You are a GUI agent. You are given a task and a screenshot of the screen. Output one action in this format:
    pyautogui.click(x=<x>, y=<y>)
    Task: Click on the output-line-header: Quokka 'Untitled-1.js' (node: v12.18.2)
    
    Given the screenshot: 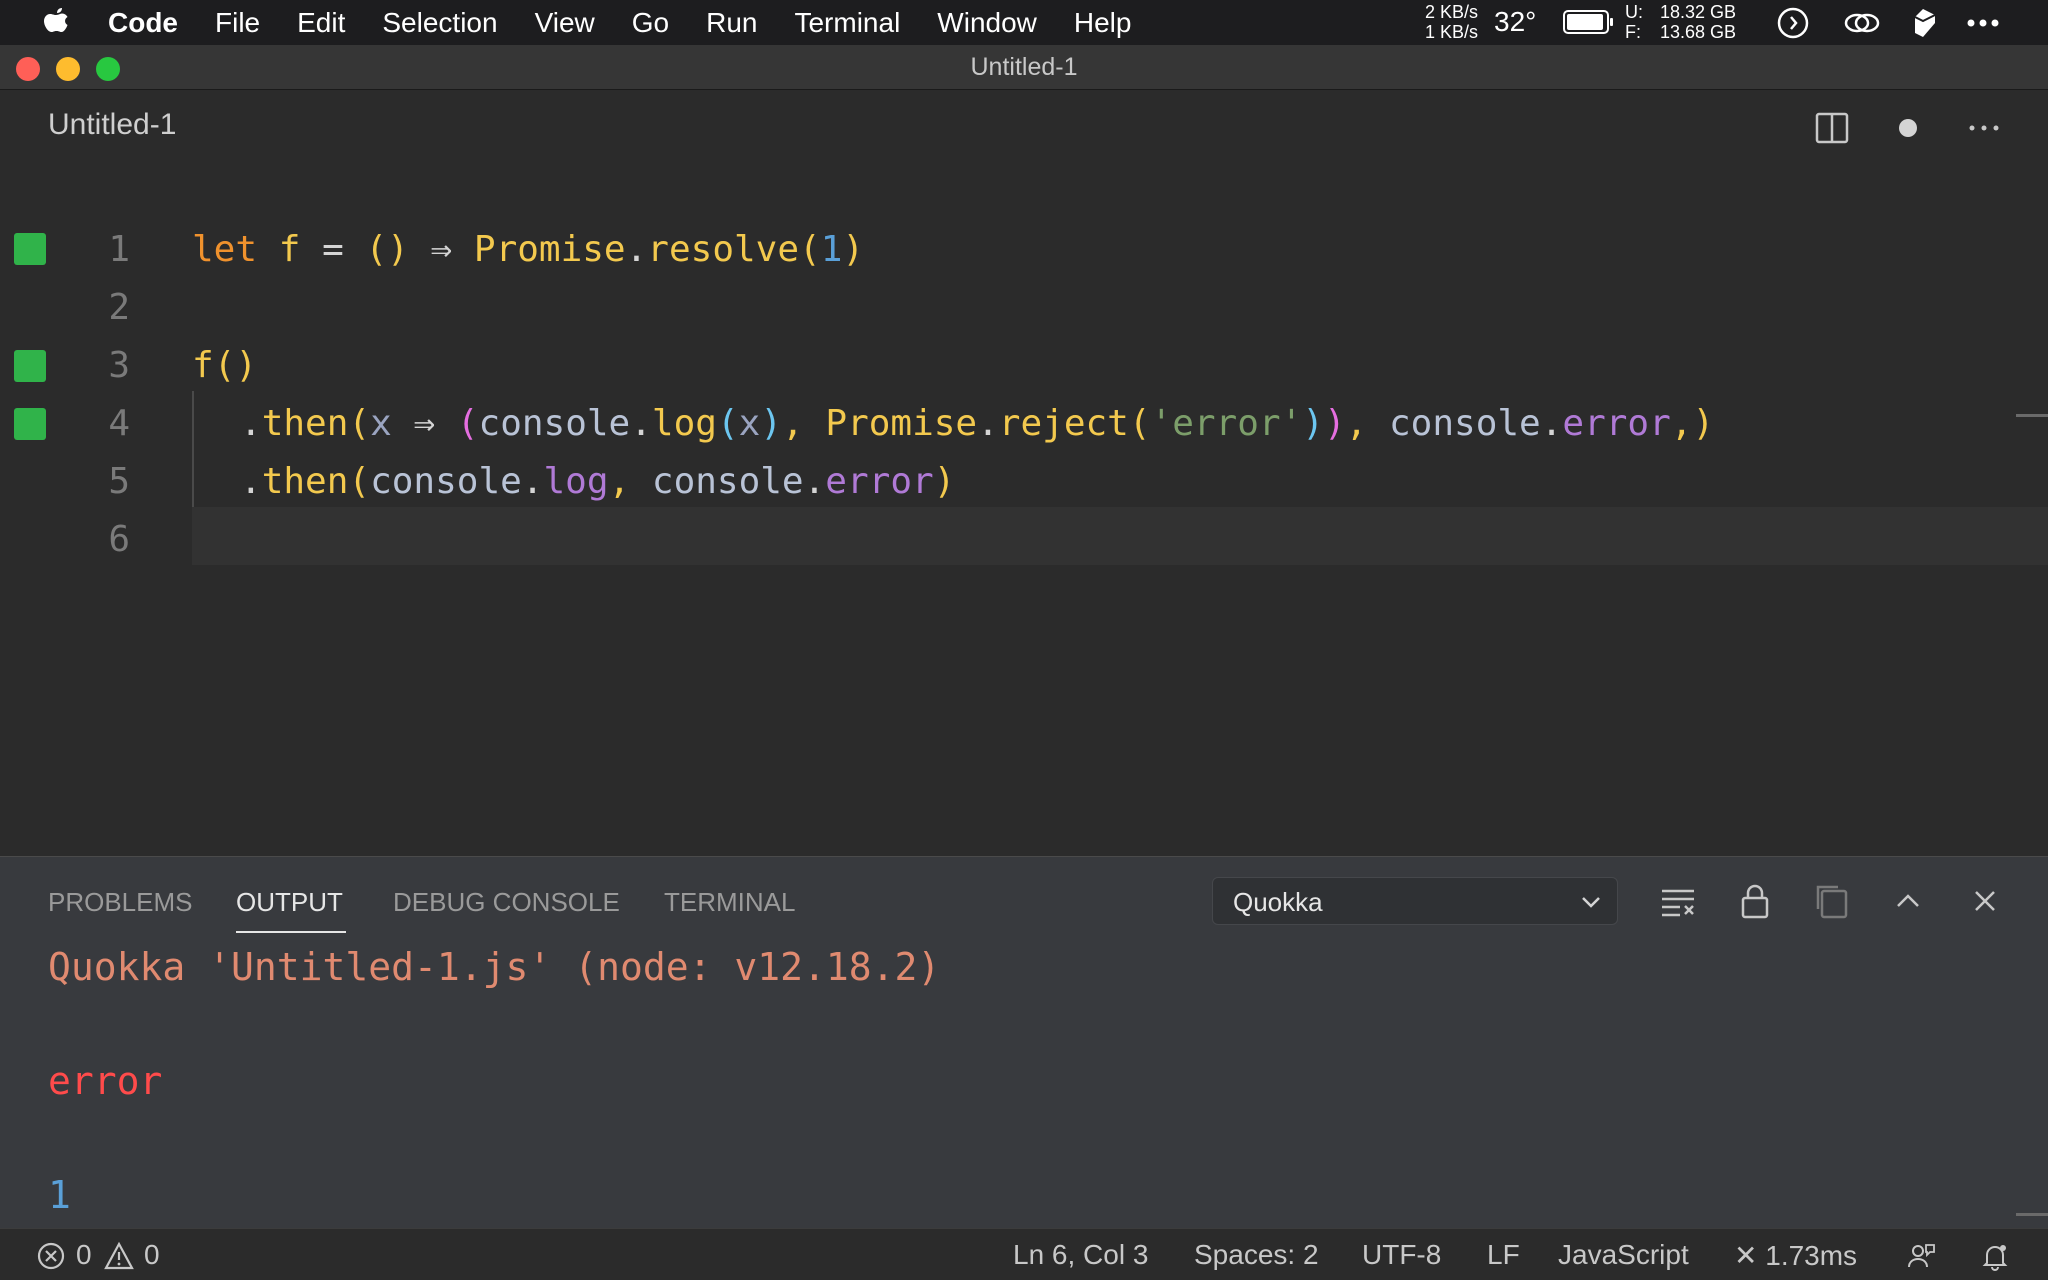 What is the action you would take?
    pyautogui.click(x=494, y=967)
    